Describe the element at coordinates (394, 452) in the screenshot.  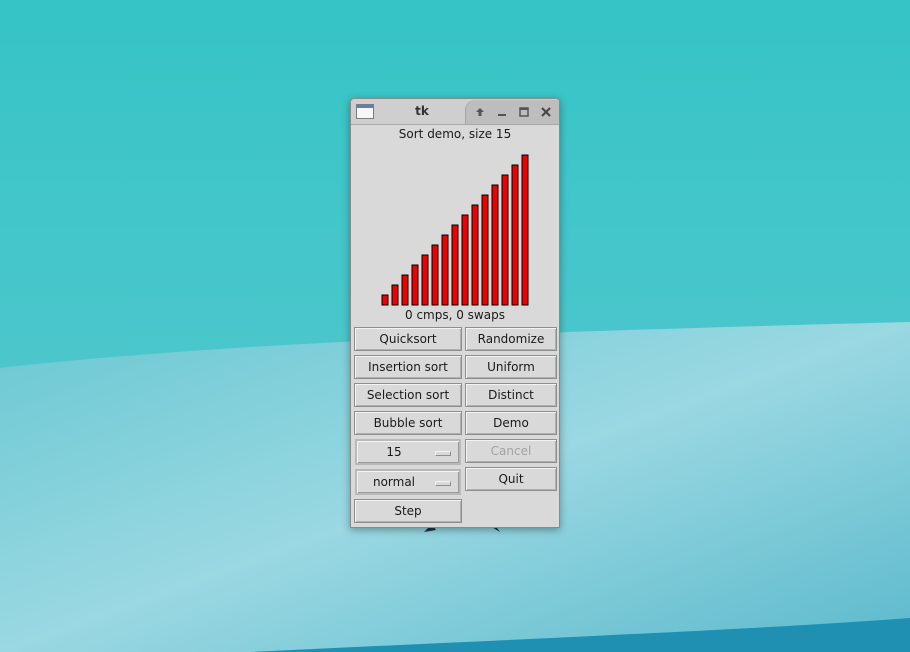
I see `size-value: 15` at that location.